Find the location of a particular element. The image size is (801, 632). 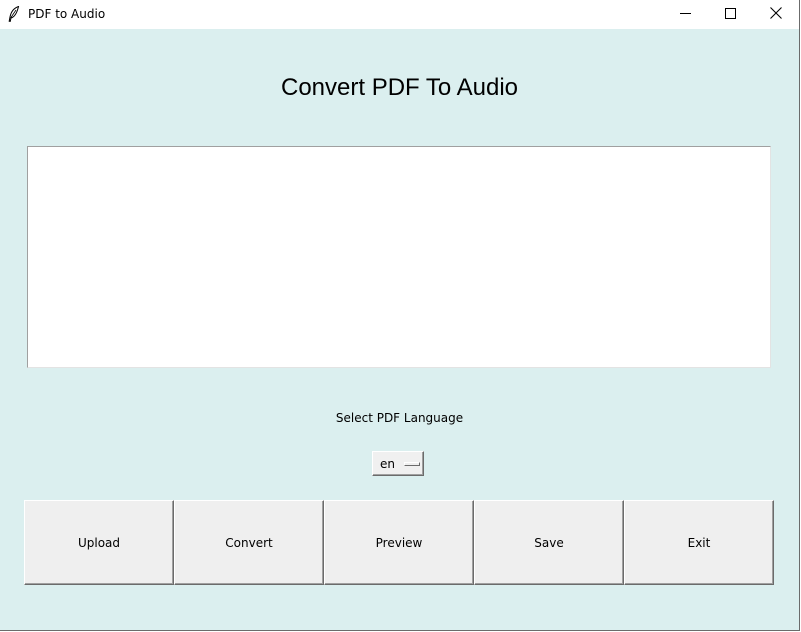

close-icon is located at coordinates (776, 15).